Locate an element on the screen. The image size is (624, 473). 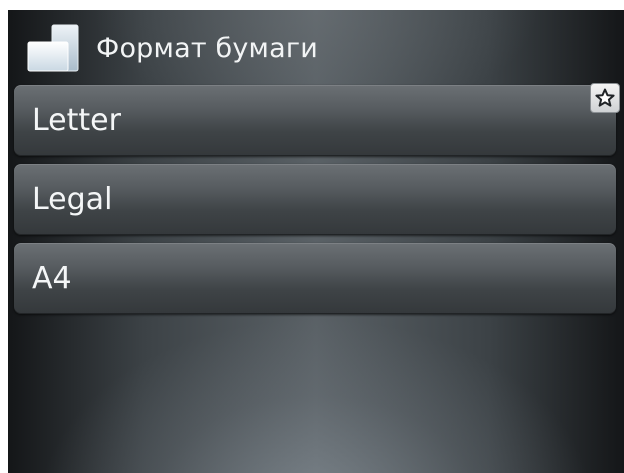
page-title: Формат бумаги is located at coordinates (207, 48).